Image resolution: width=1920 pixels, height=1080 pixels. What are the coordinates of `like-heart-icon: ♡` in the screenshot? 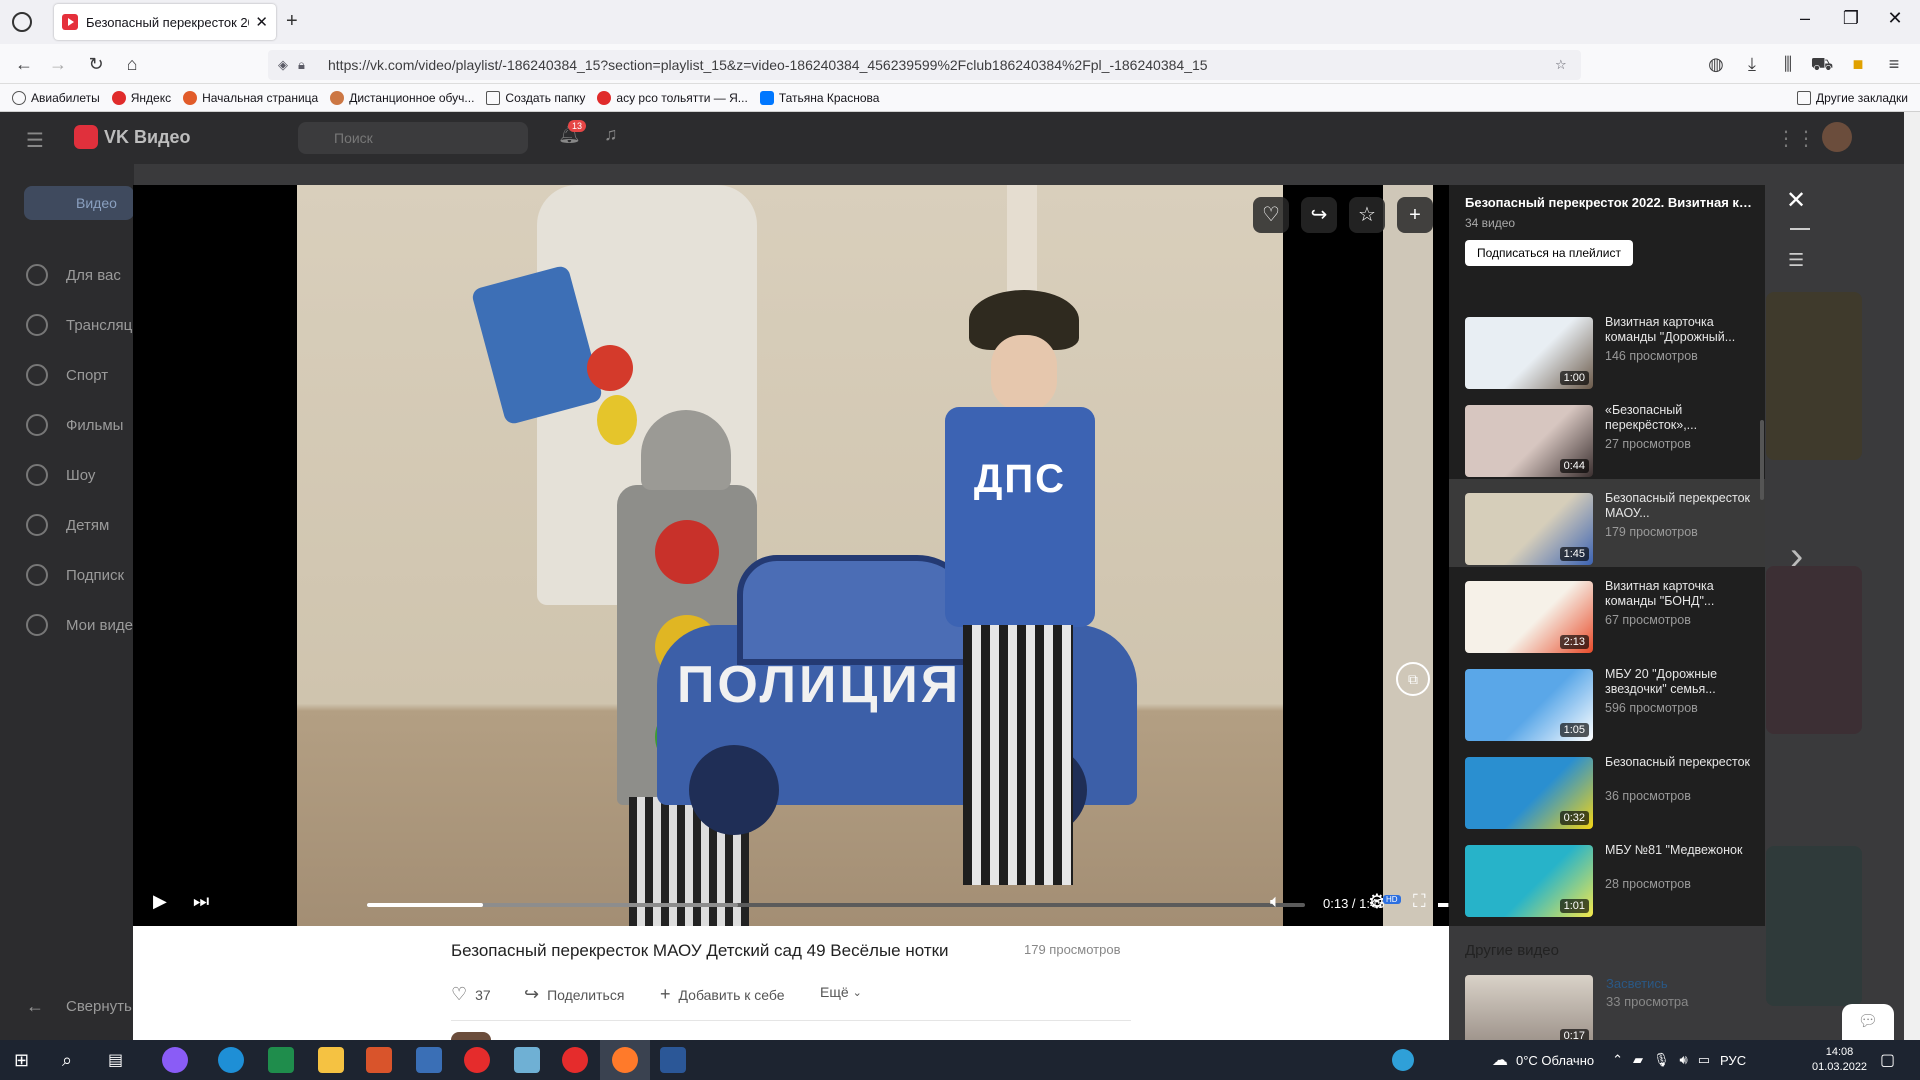 It's located at (1271, 215).